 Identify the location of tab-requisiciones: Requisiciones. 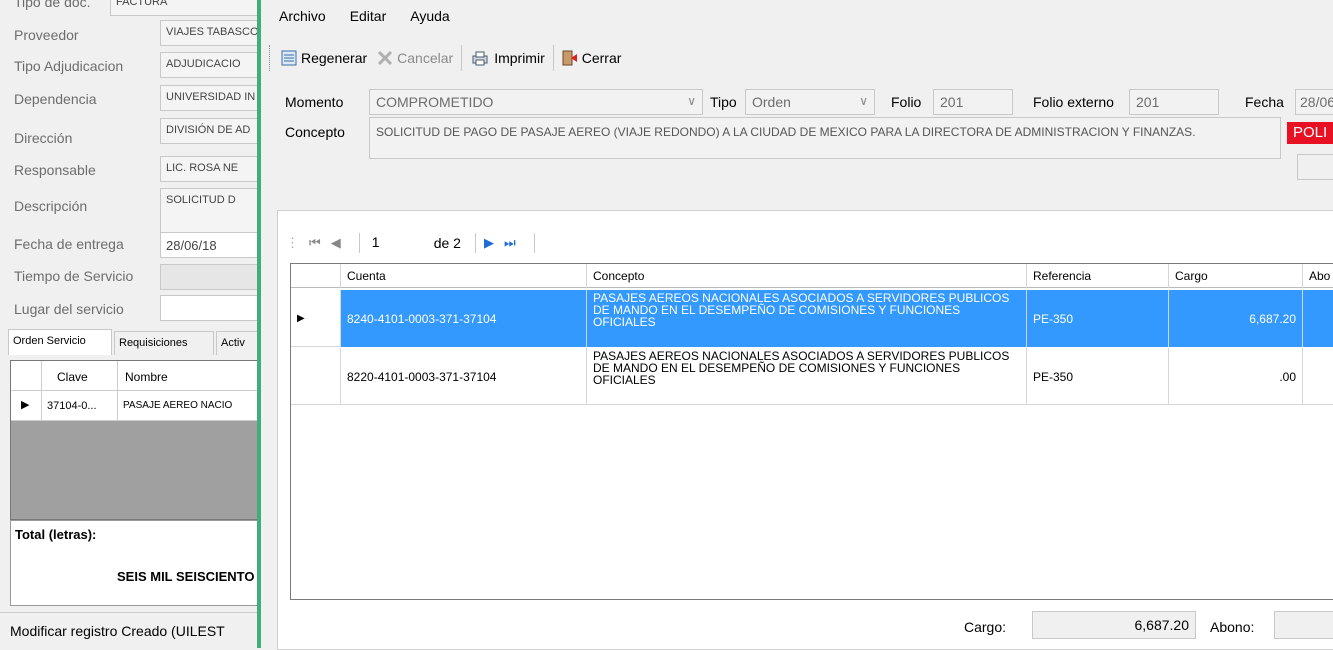
(164, 343).